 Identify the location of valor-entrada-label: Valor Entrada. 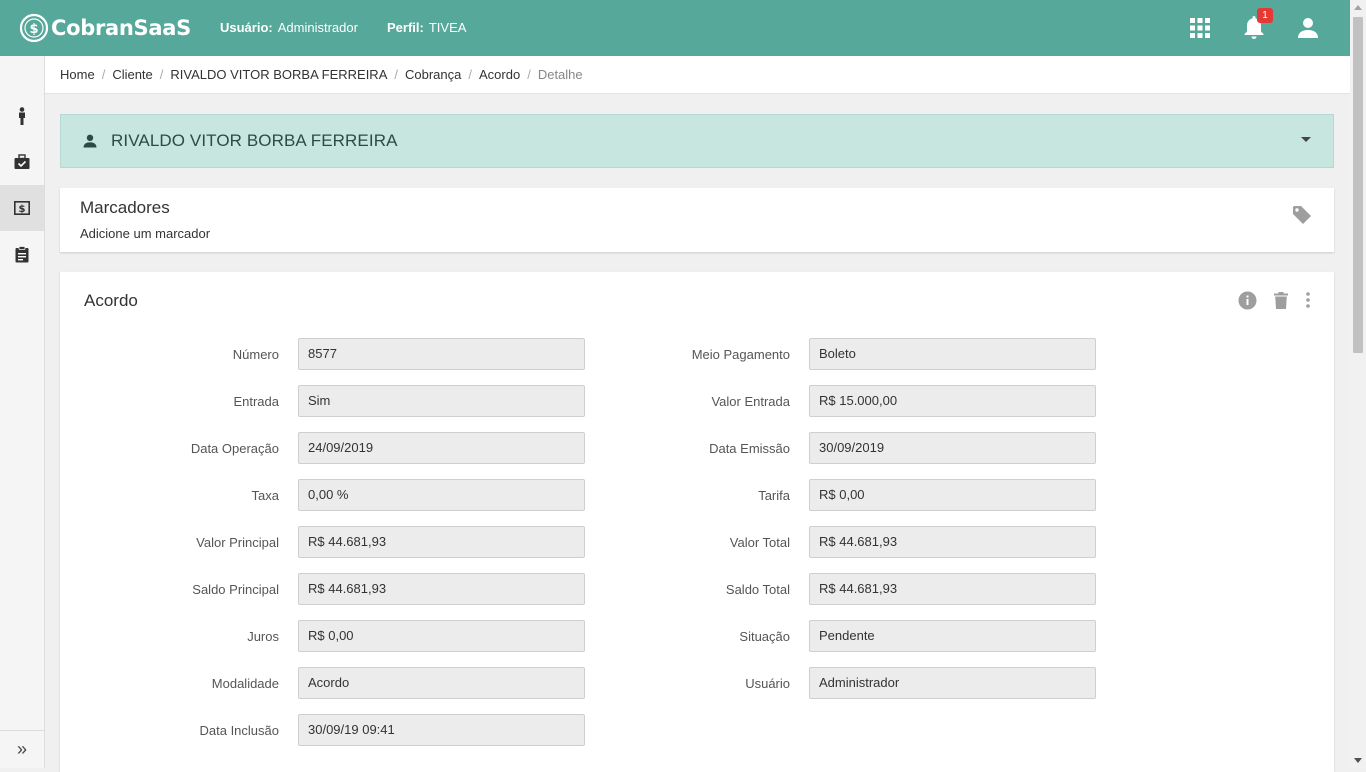
(750, 401).